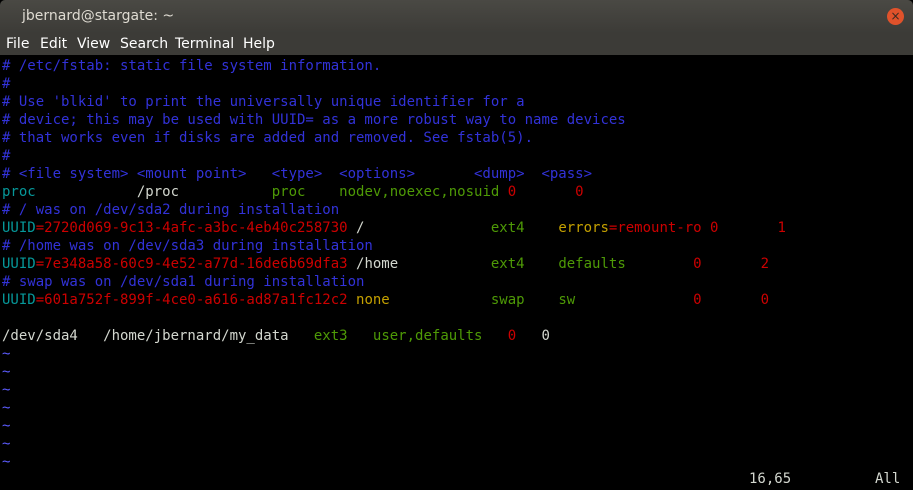 This screenshot has width=913, height=490. I want to click on buffer-line: proc /proc proc nodev,noexec,nosuid 0 0, so click(394, 192).